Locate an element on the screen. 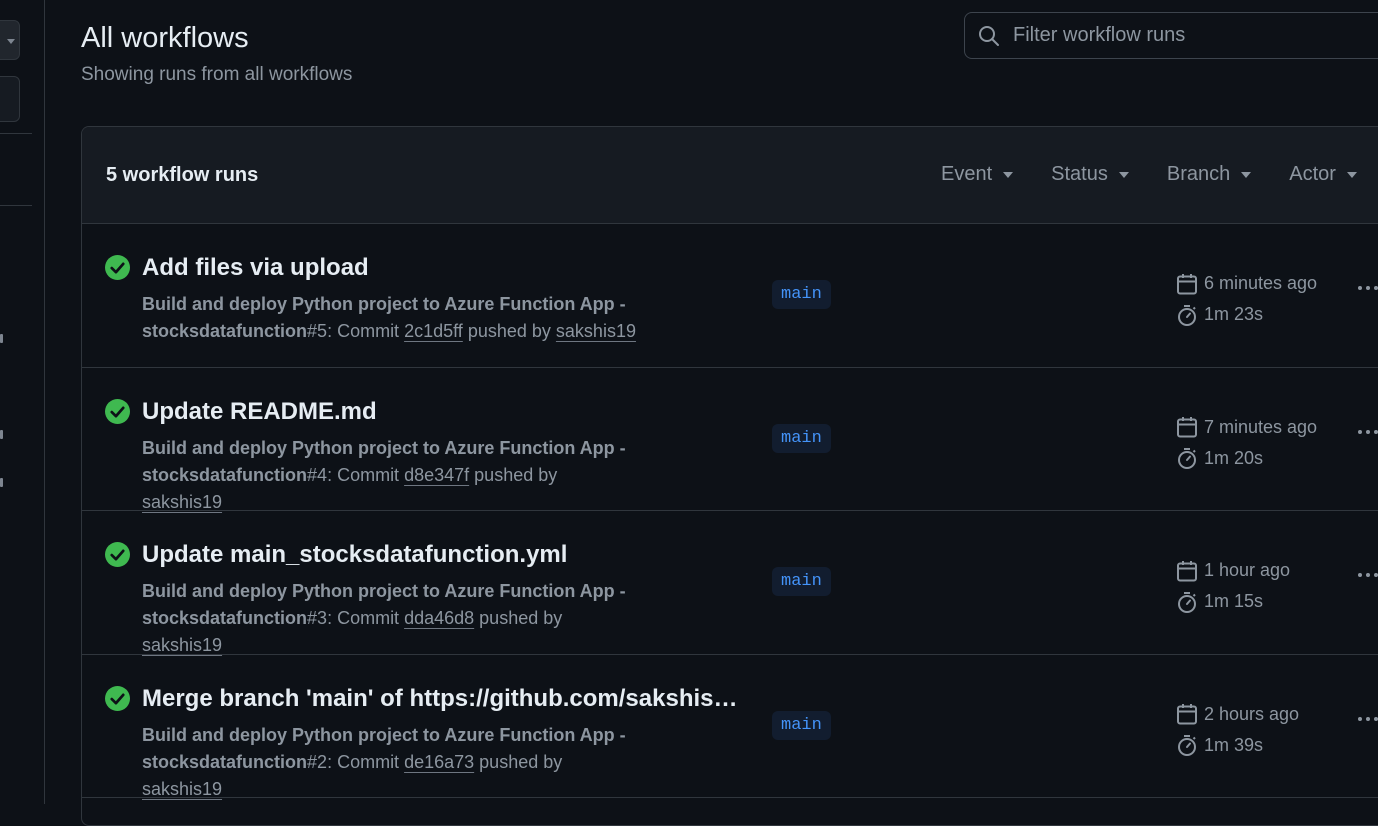 The width and height of the screenshot is (1378, 826). run-title: Update README.md is located at coordinates (259, 412).